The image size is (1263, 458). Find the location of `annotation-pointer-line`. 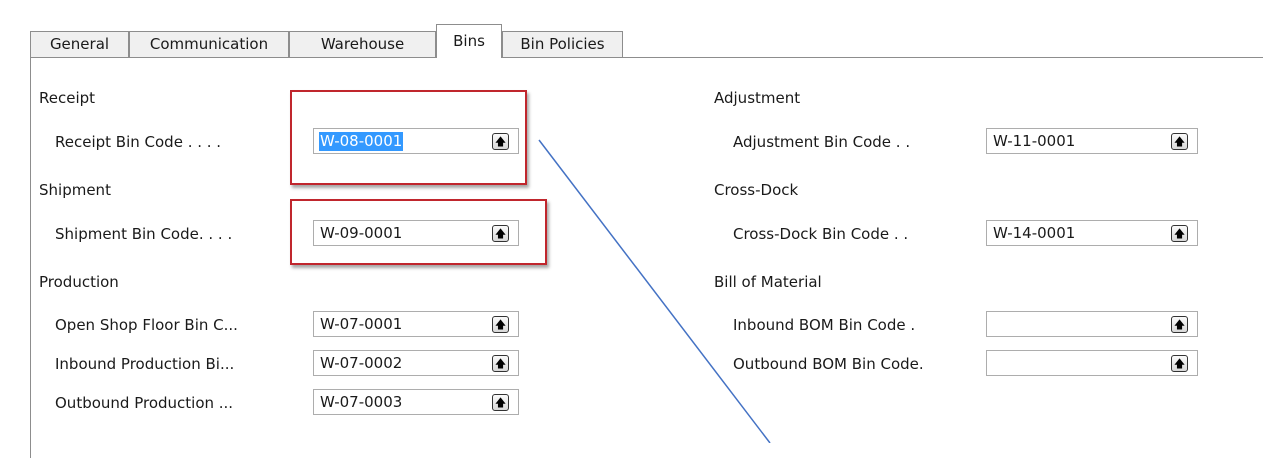

annotation-pointer-line is located at coordinates (654, 291).